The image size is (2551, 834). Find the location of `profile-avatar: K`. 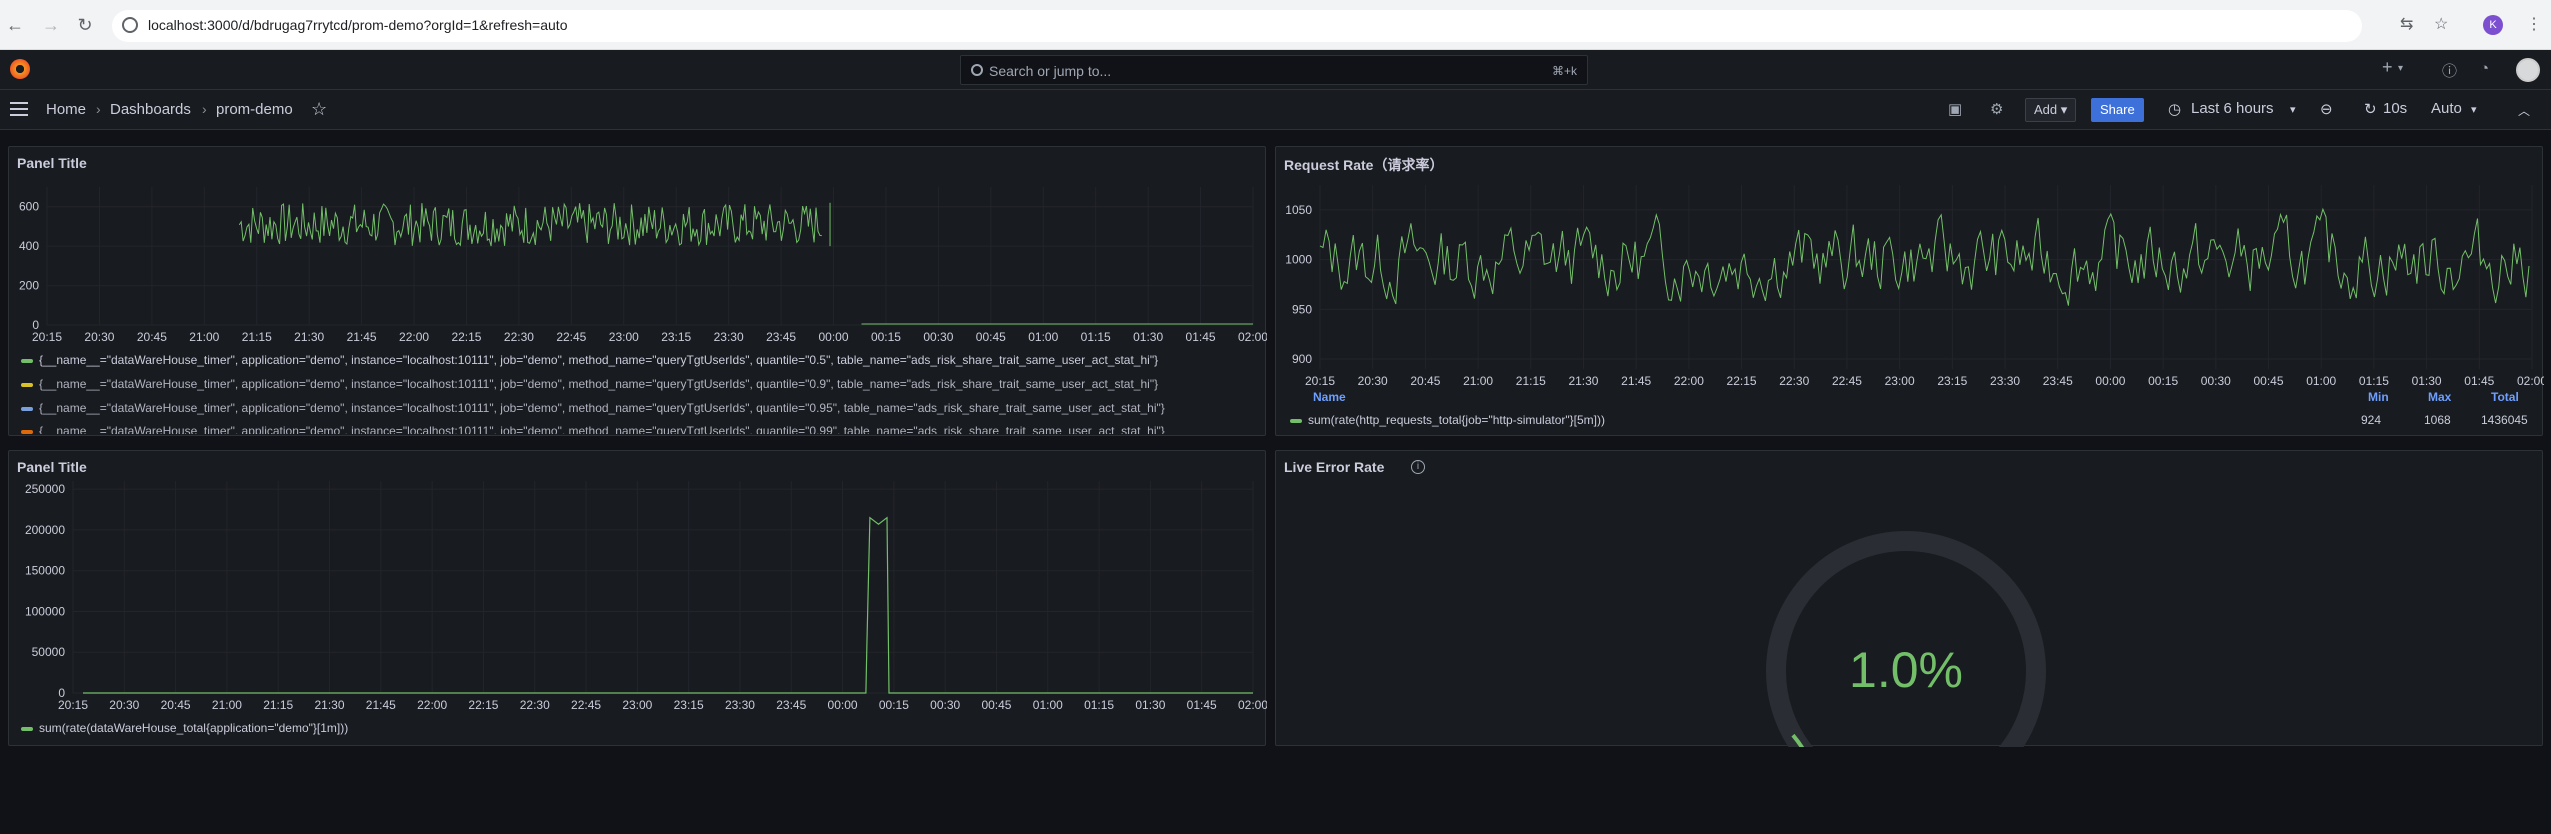

profile-avatar: K is located at coordinates (2493, 25).